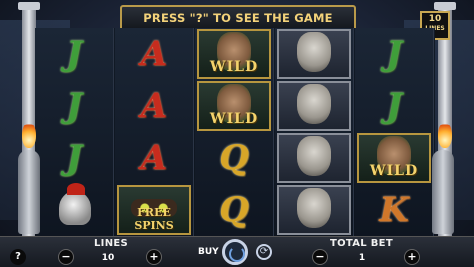  I want to click on autoplay-button: ⟳, so click(264, 252).